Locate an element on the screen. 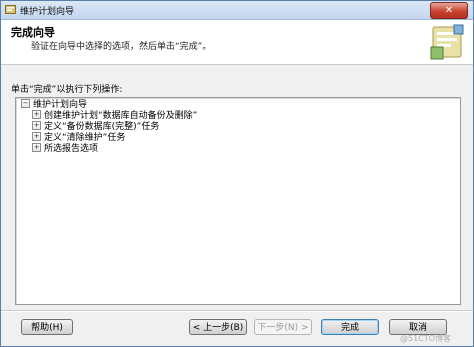 This screenshot has height=347, width=474. close-button: ✕ is located at coordinates (449, 10).